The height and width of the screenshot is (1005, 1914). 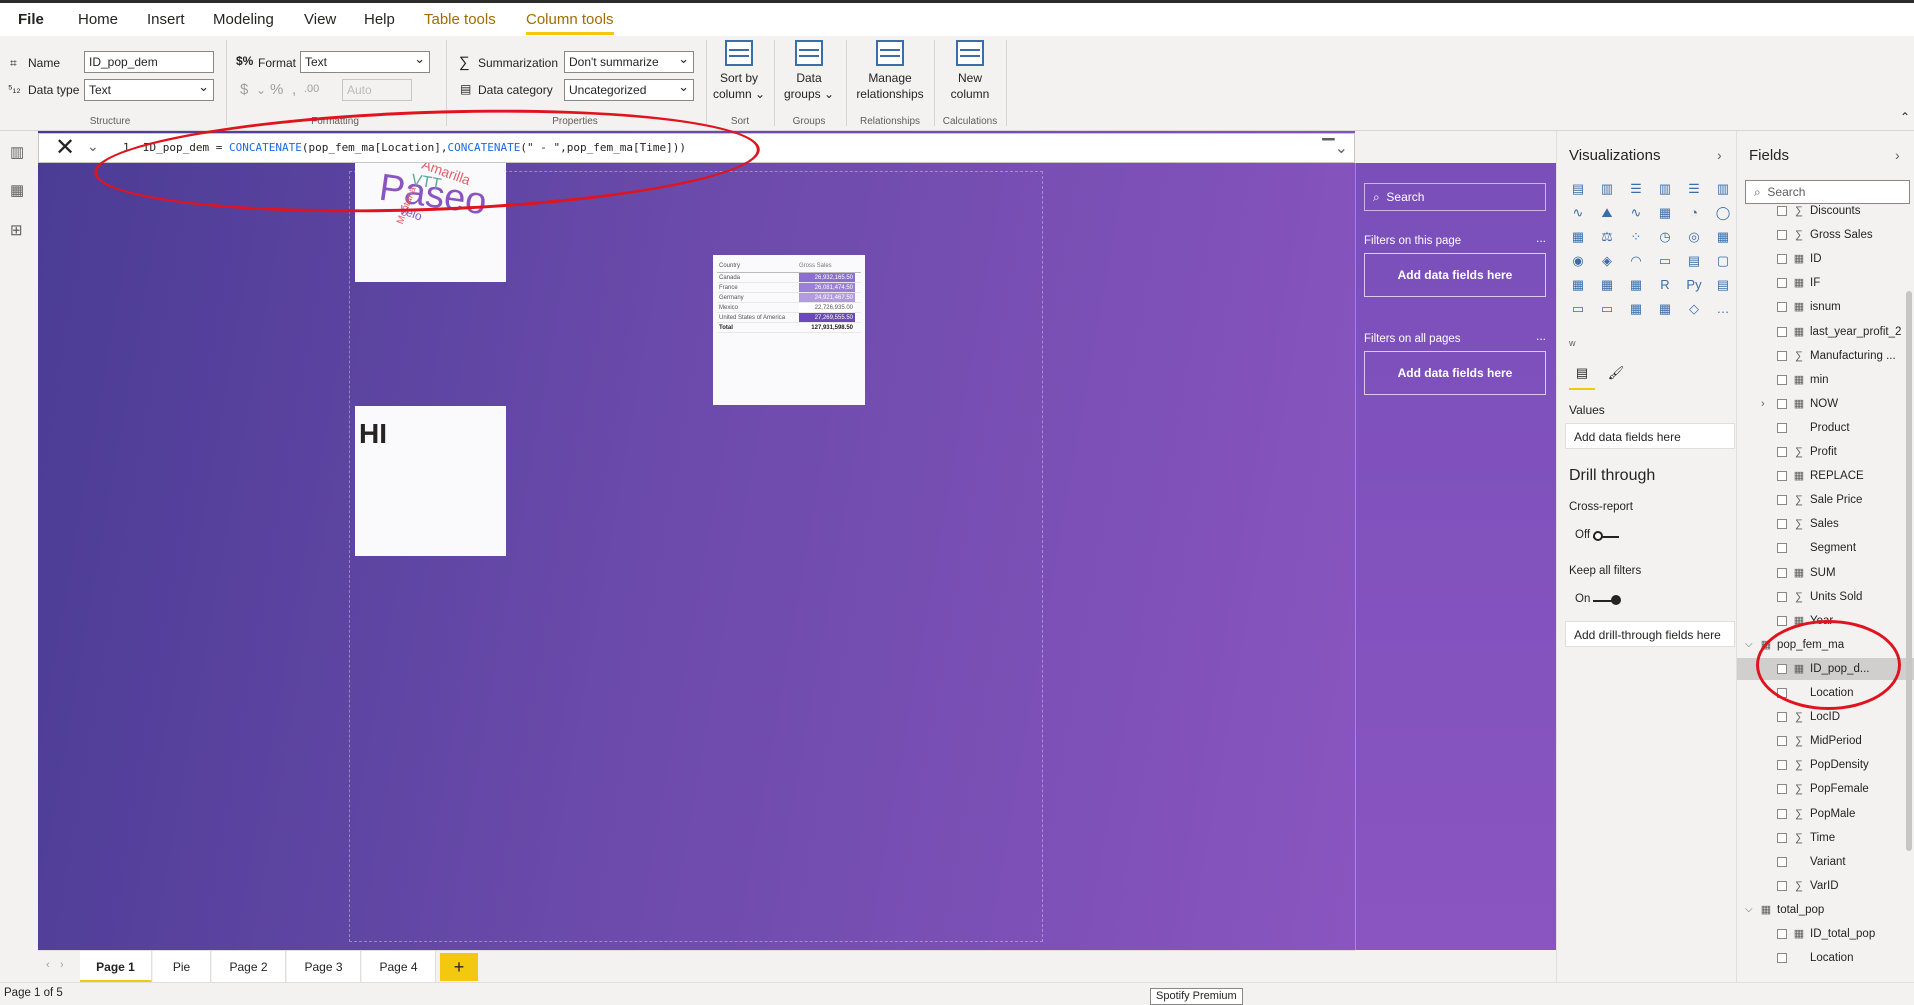 I want to click on field-item: ▦ last_year_profit_2, so click(x=1825, y=332).